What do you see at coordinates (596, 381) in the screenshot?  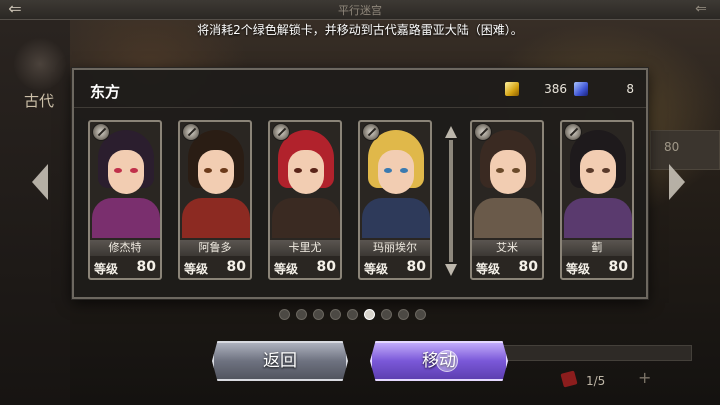 I see `background-page-count: 1/5` at bounding box center [596, 381].